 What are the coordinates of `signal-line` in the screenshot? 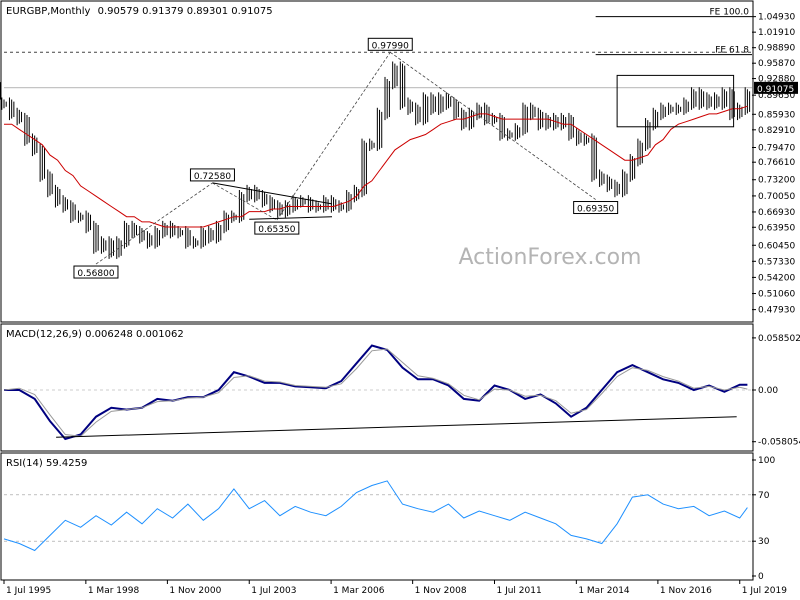 It's located at (375, 392).